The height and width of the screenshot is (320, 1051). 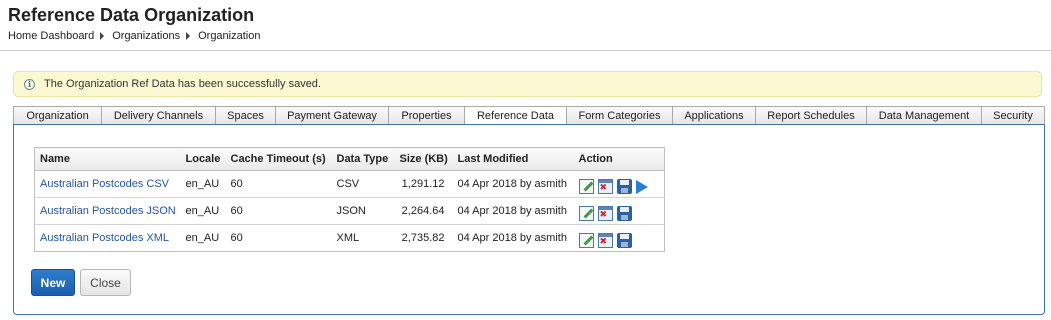 I want to click on row-size: 1,291.12, so click(x=423, y=184).